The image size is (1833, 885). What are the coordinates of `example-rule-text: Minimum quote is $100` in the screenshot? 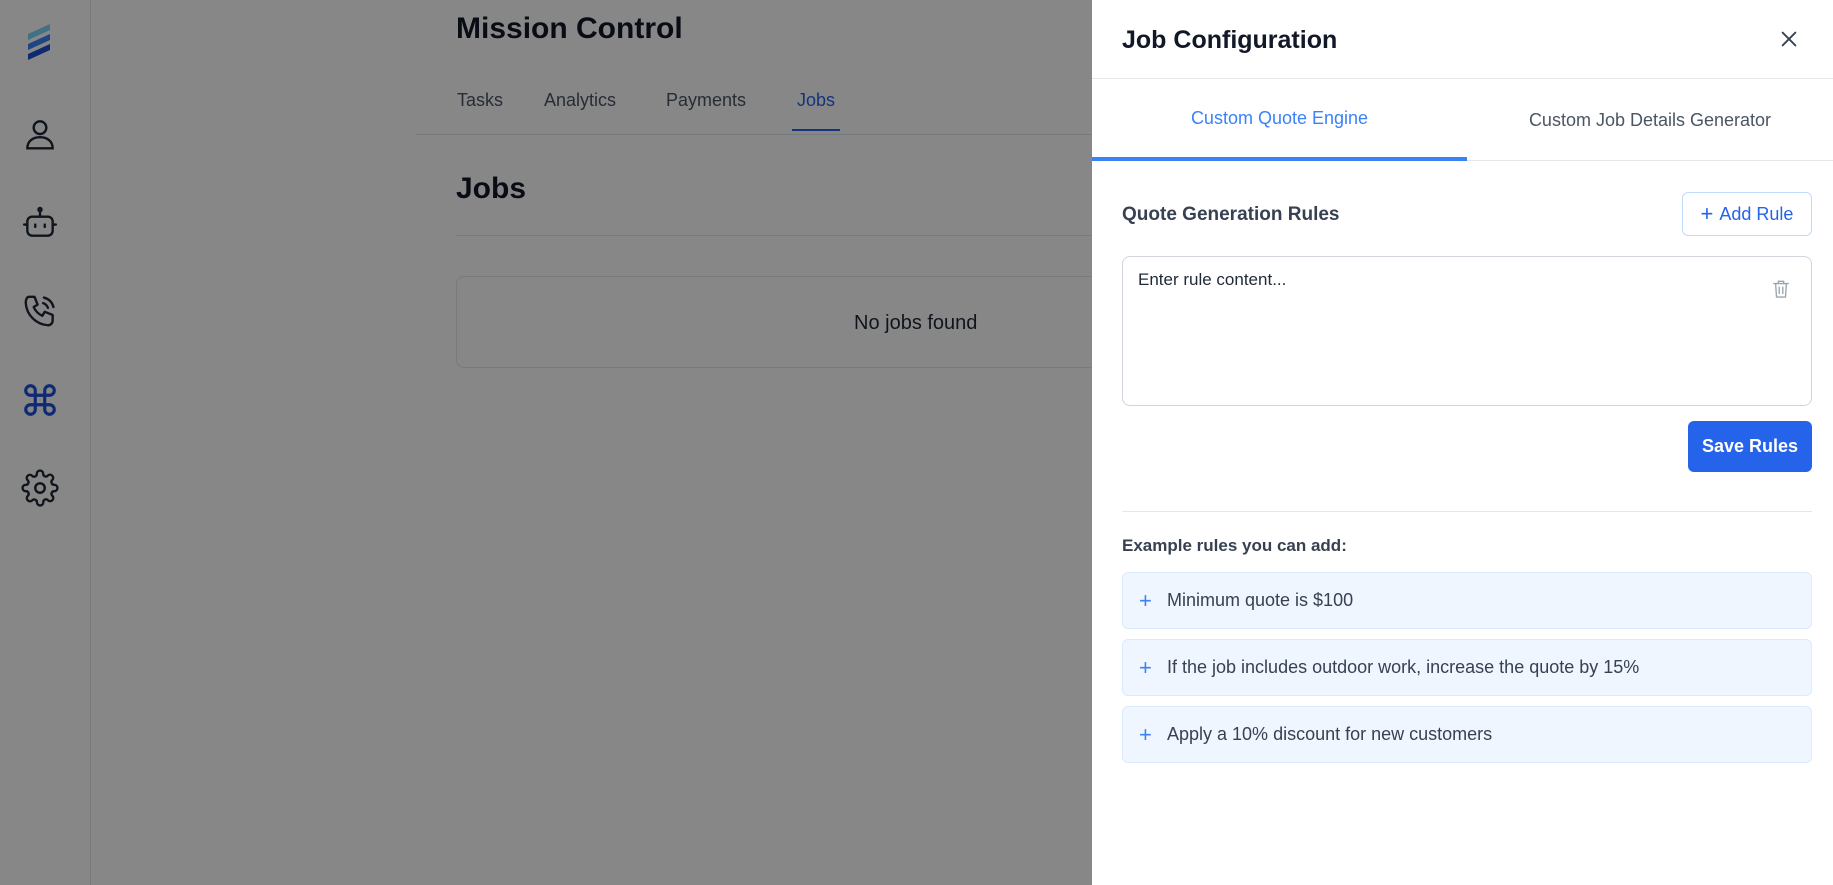 It's located at (1260, 600).